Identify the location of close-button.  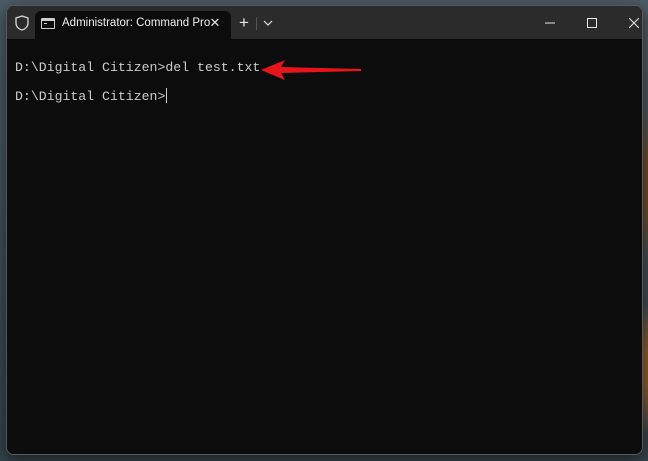
(627, 22).